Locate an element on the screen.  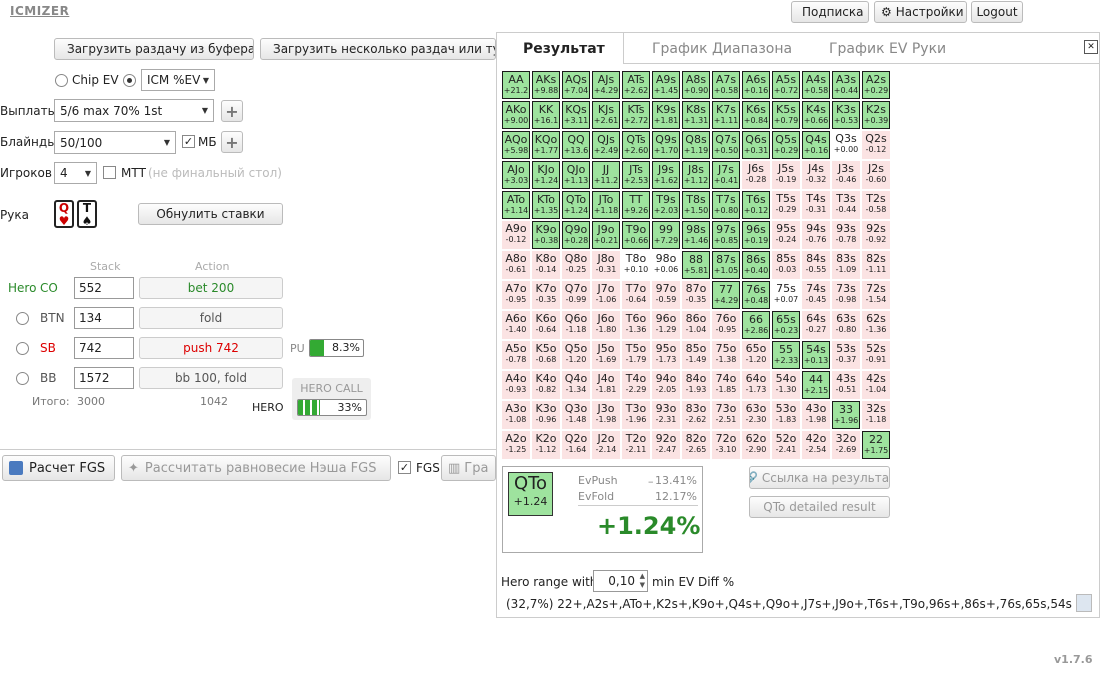
hand-card-1: Q ♥ is located at coordinates (64, 214).